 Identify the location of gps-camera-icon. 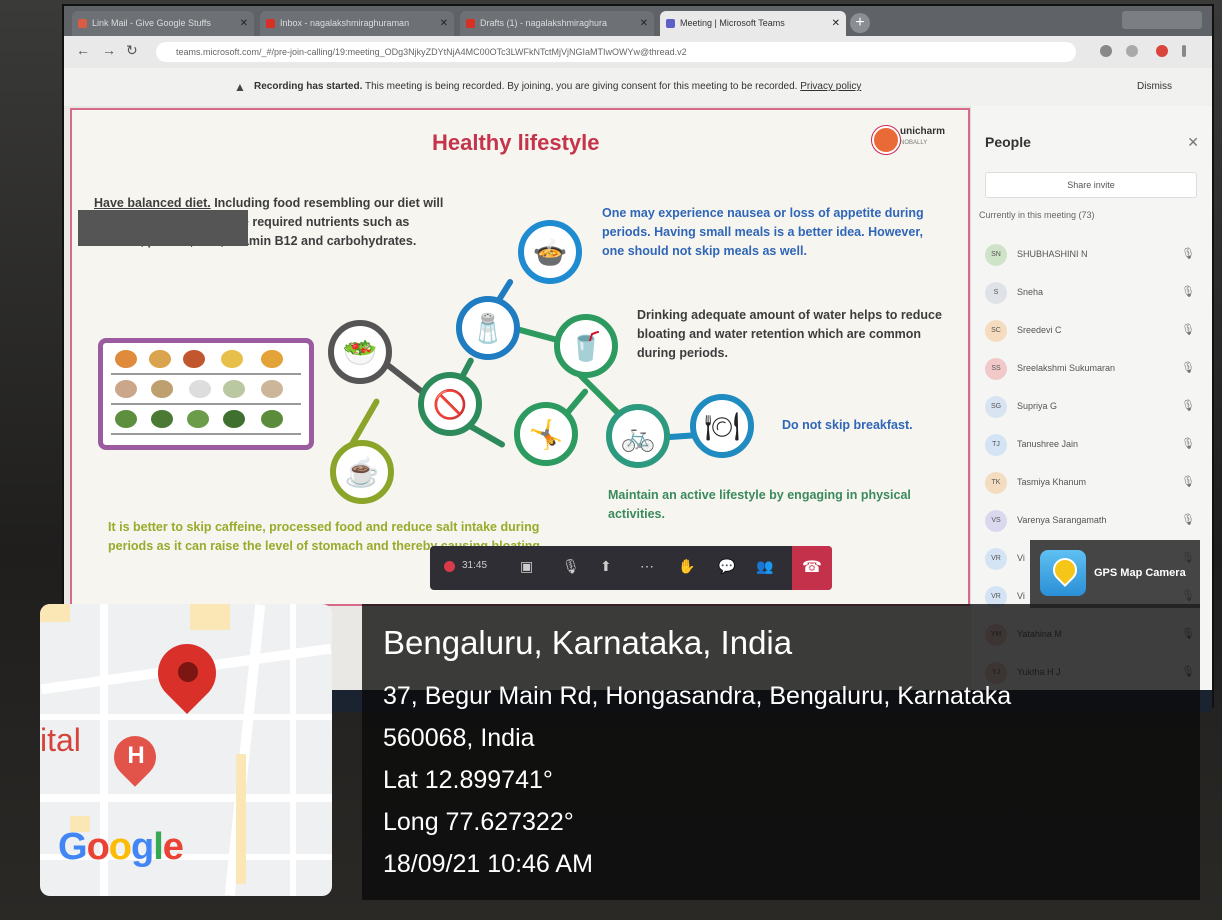
(1063, 573).